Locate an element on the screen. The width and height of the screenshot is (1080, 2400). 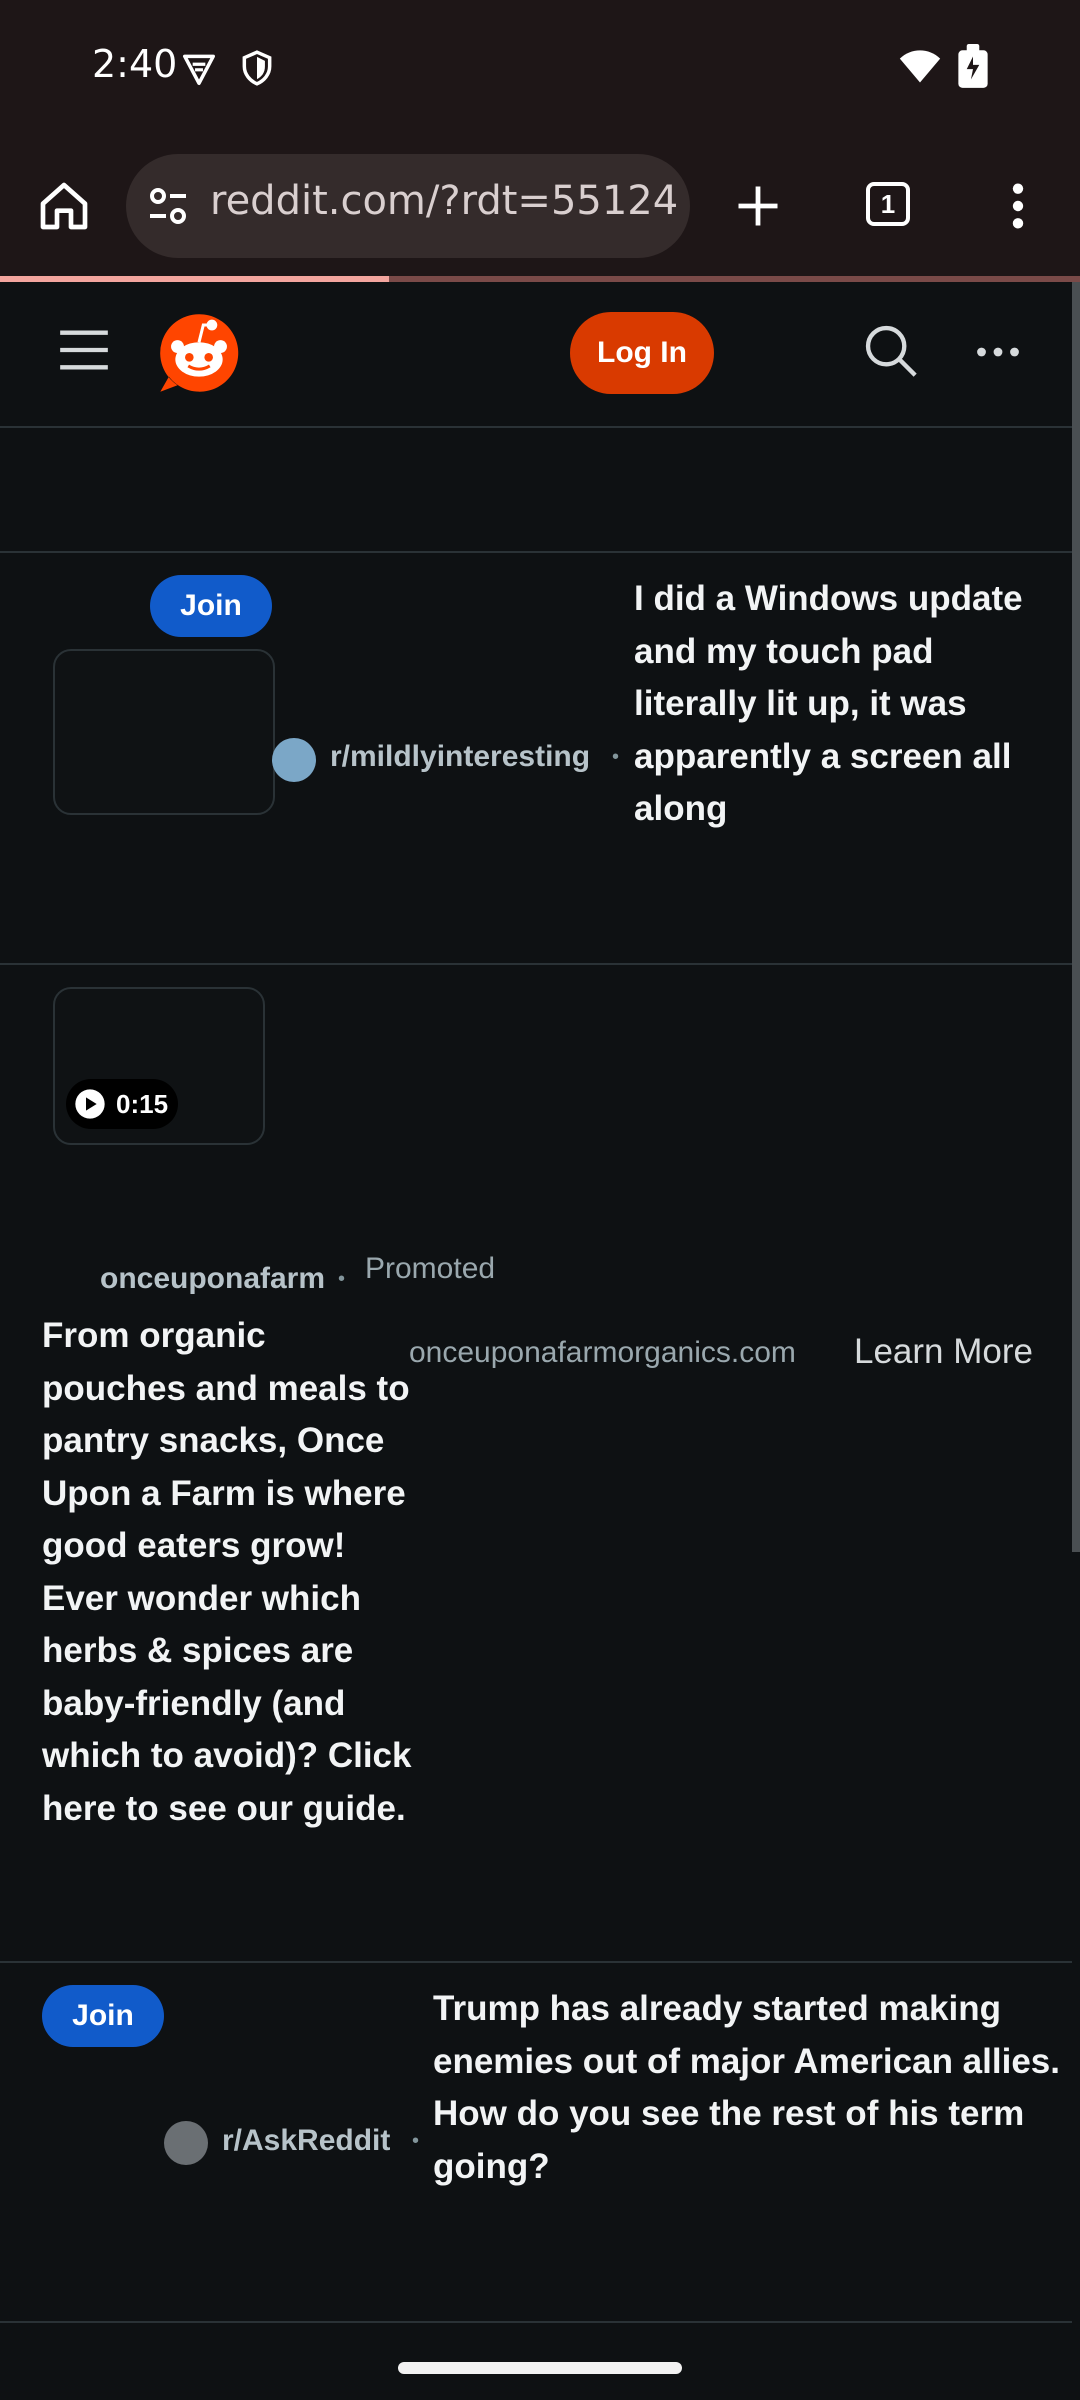
battery-icon is located at coordinates (973, 66).